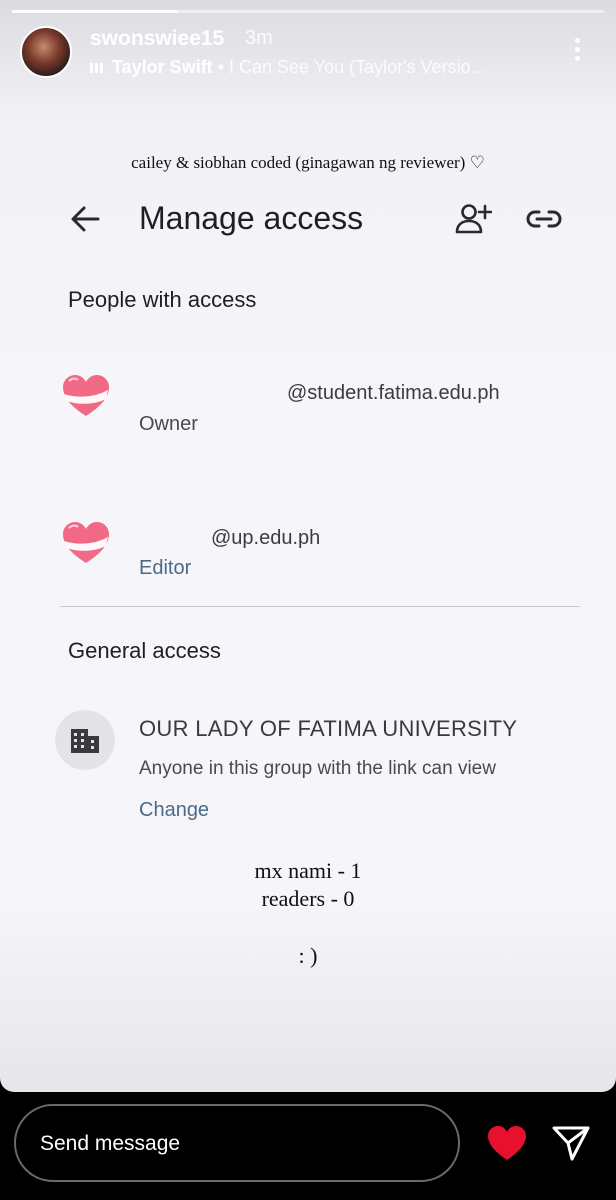  What do you see at coordinates (393, 393) in the screenshot?
I see `person-email-owner: @student.fatima.edu.ph` at bounding box center [393, 393].